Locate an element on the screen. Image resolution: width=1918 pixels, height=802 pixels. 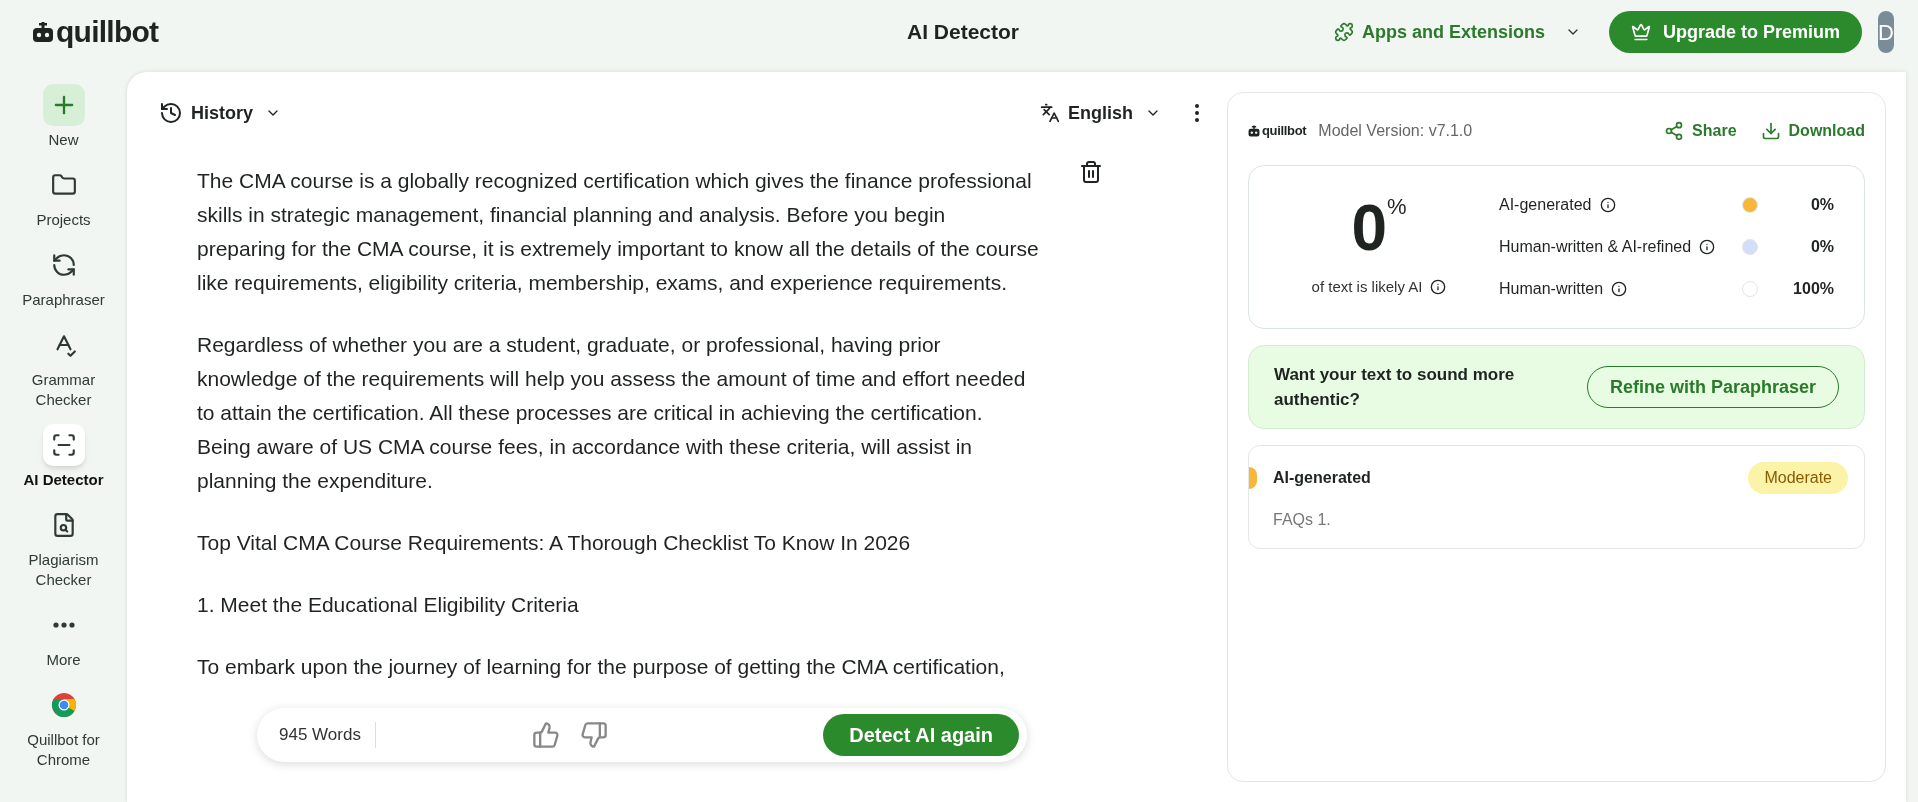
segment-card: AI-generated Moderate FAQs 1. is located at coordinates (1556, 497).